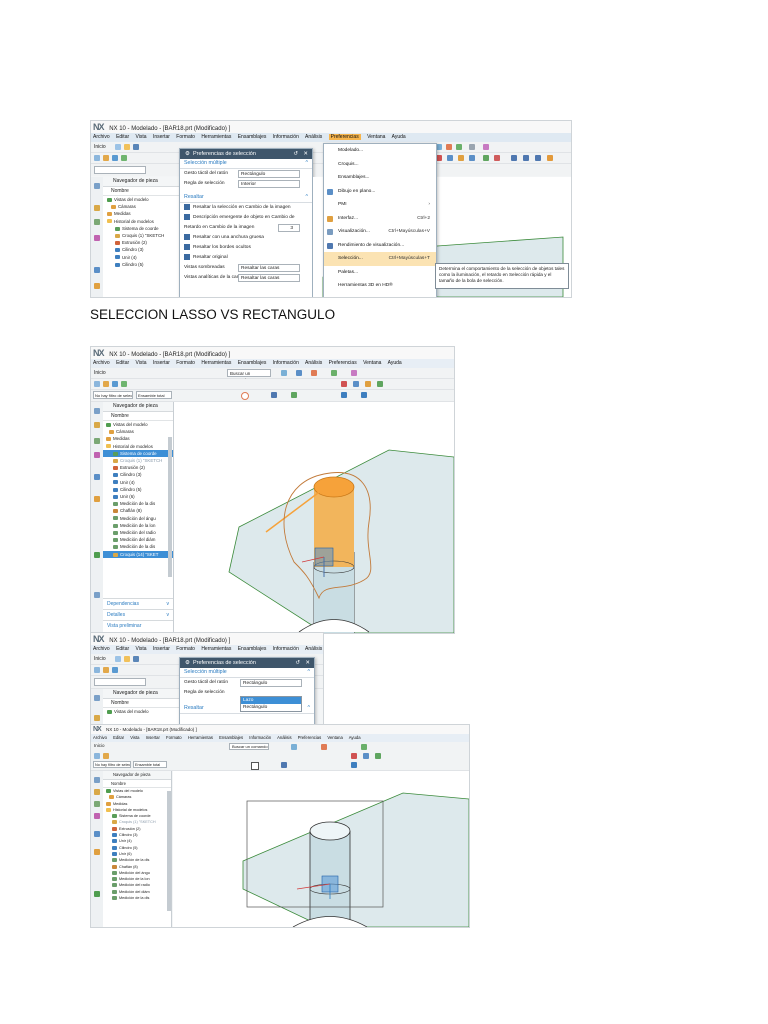 The image size is (768, 1024). Describe the element at coordinates (138, 625) in the screenshot. I see `tab-vista-preliminar: Vista preliminar` at that location.